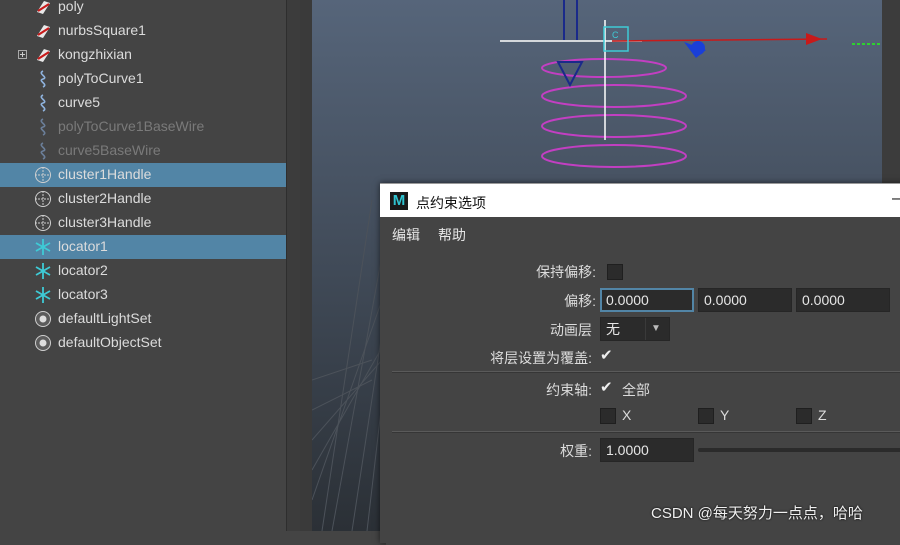  I want to click on outliner-item-label: locator1, so click(83, 246).